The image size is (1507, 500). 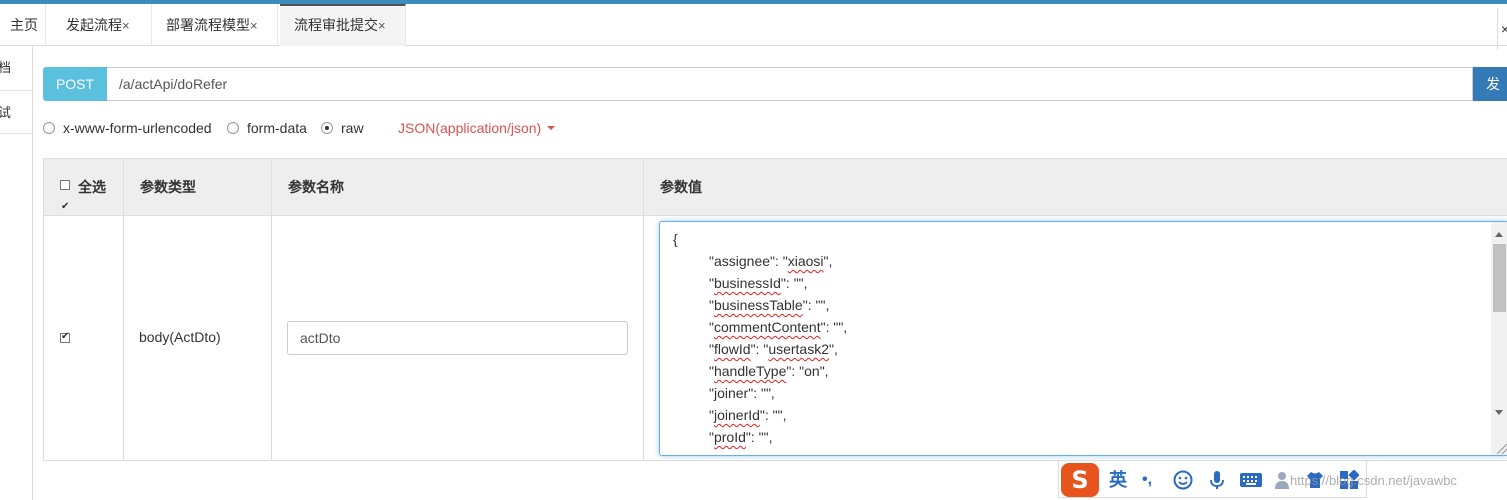 What do you see at coordinates (1499, 278) in the screenshot?
I see `scroll-thumb` at bounding box center [1499, 278].